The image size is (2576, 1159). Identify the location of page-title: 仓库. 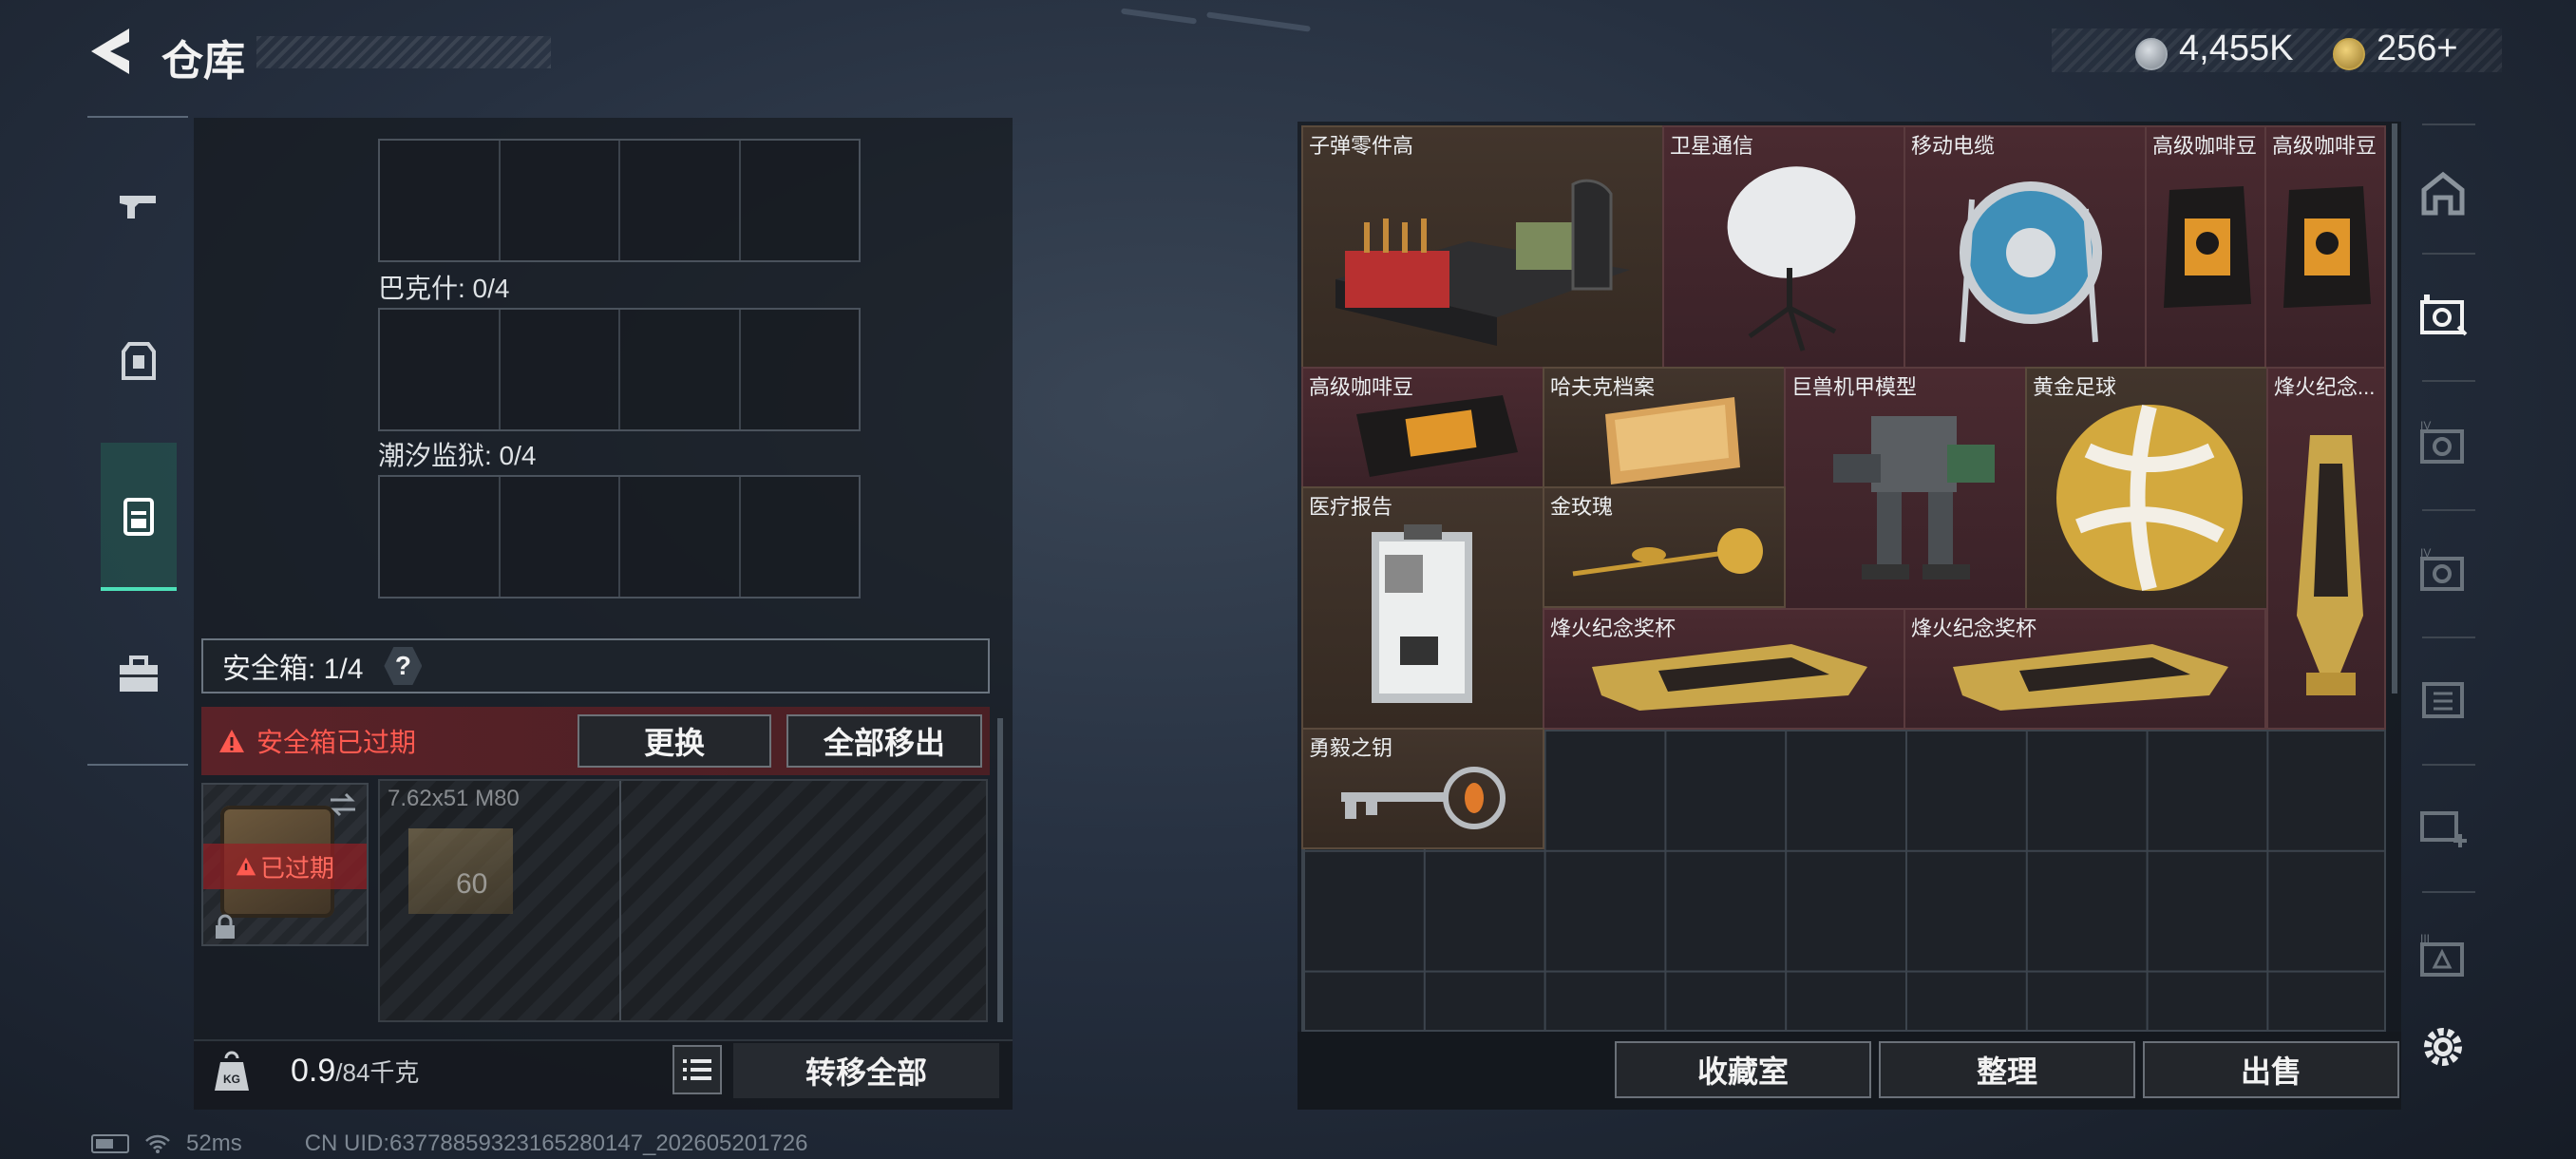
(203, 61).